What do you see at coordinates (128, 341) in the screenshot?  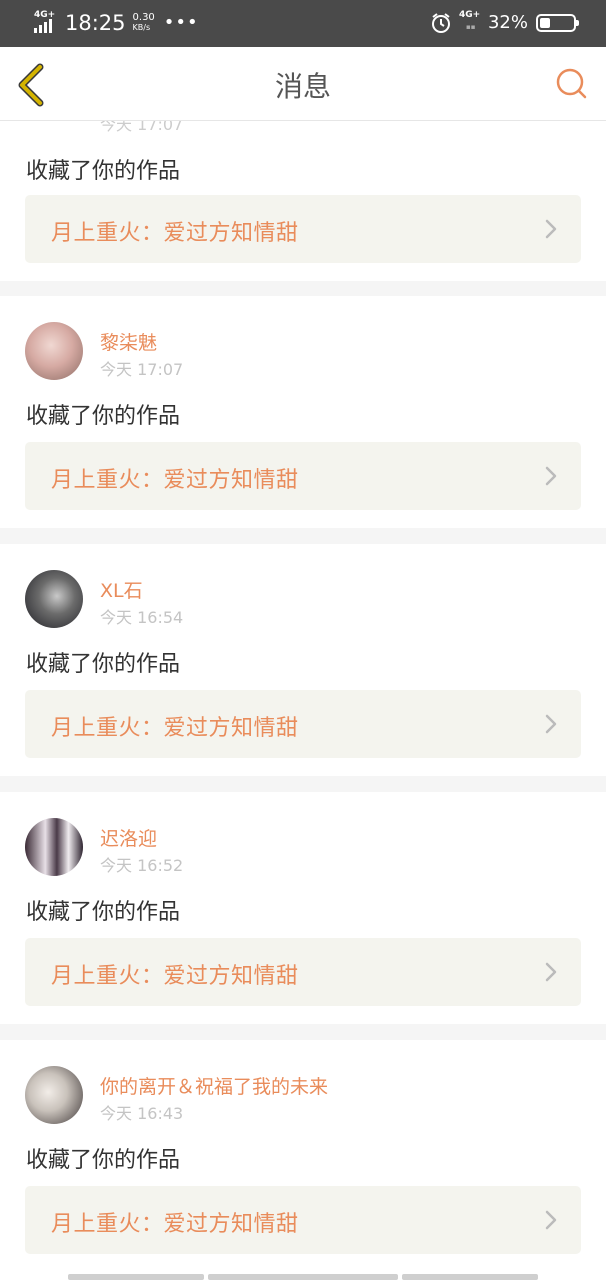 I see `username: 黎柒魅` at bounding box center [128, 341].